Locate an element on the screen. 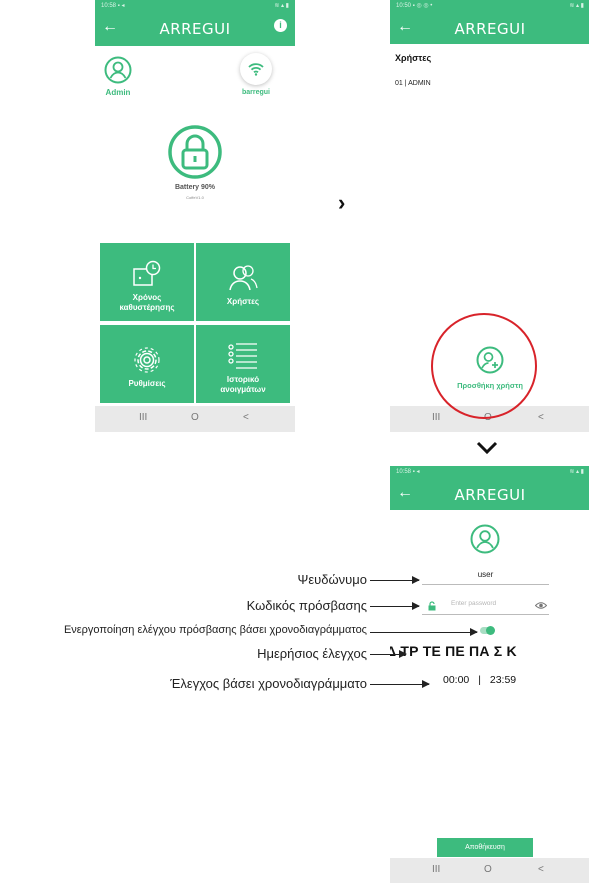  delay-time-tile: Χρόνος καθυστέρησης is located at coordinates (147, 282).